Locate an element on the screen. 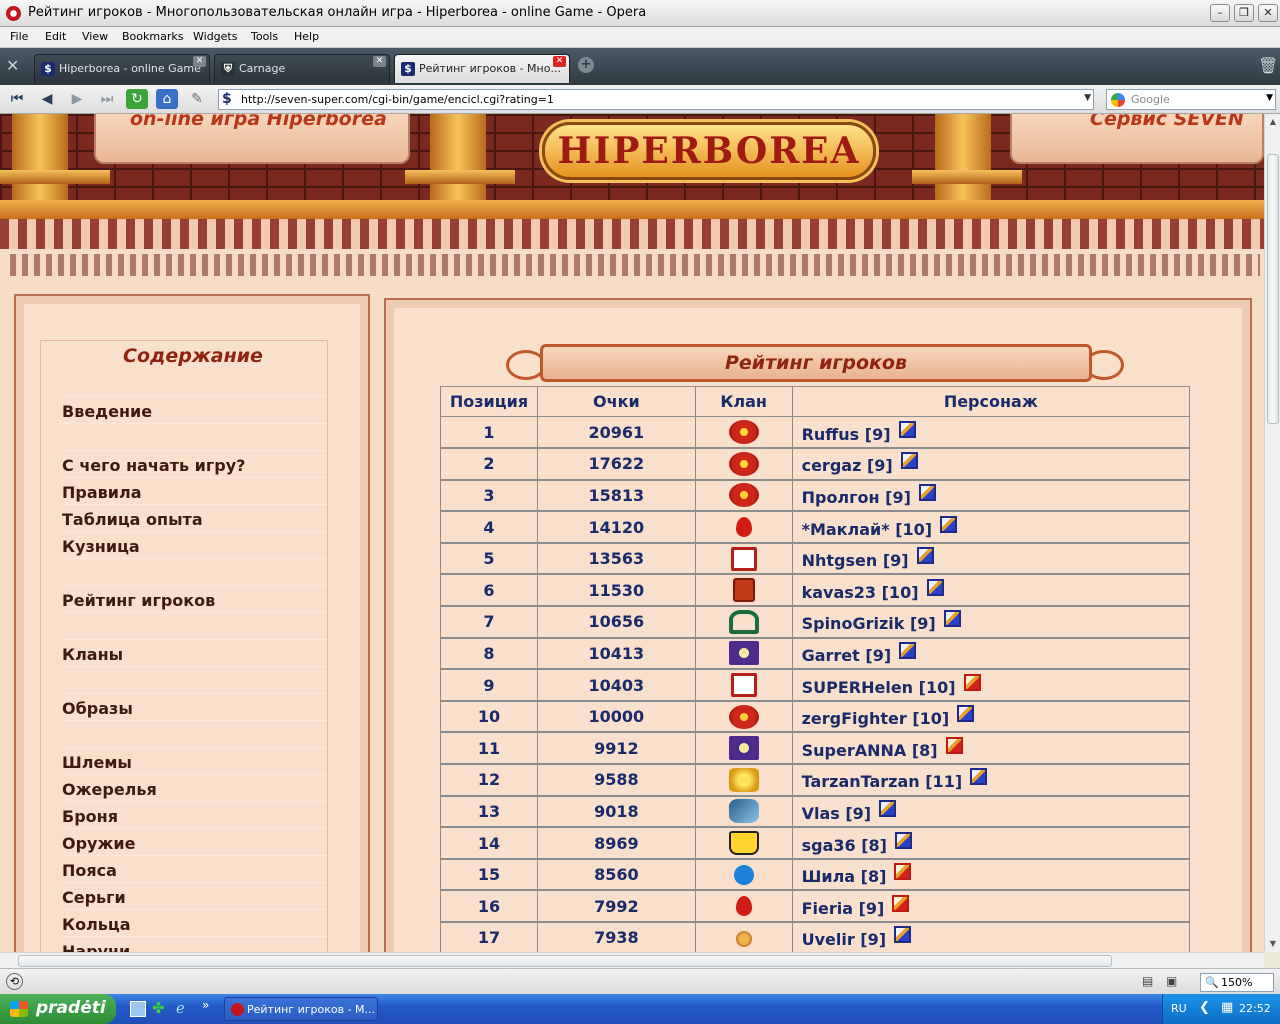 The image size is (1280, 1024). toc-item: С чего начать игру? is located at coordinates (193, 465).